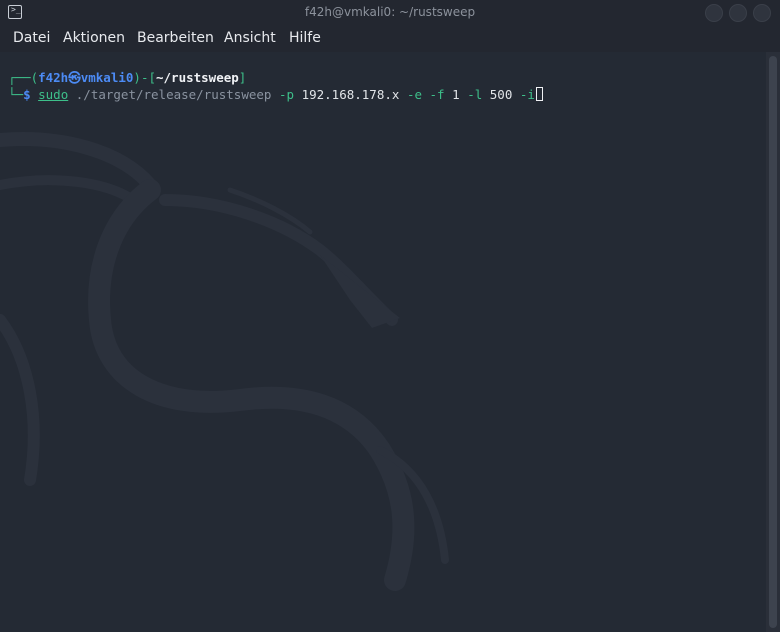 The image size is (780, 632). Describe the element at coordinates (390, 39) in the screenshot. I see `menu-bar: Datei Aktionen Bearbeiten Ansicht Hilfe` at that location.